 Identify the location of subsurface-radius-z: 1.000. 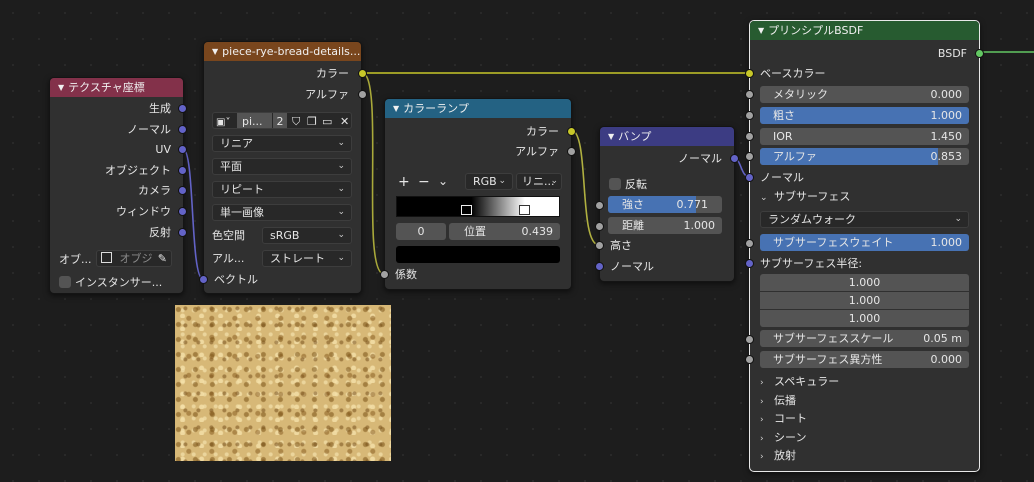
(864, 318).